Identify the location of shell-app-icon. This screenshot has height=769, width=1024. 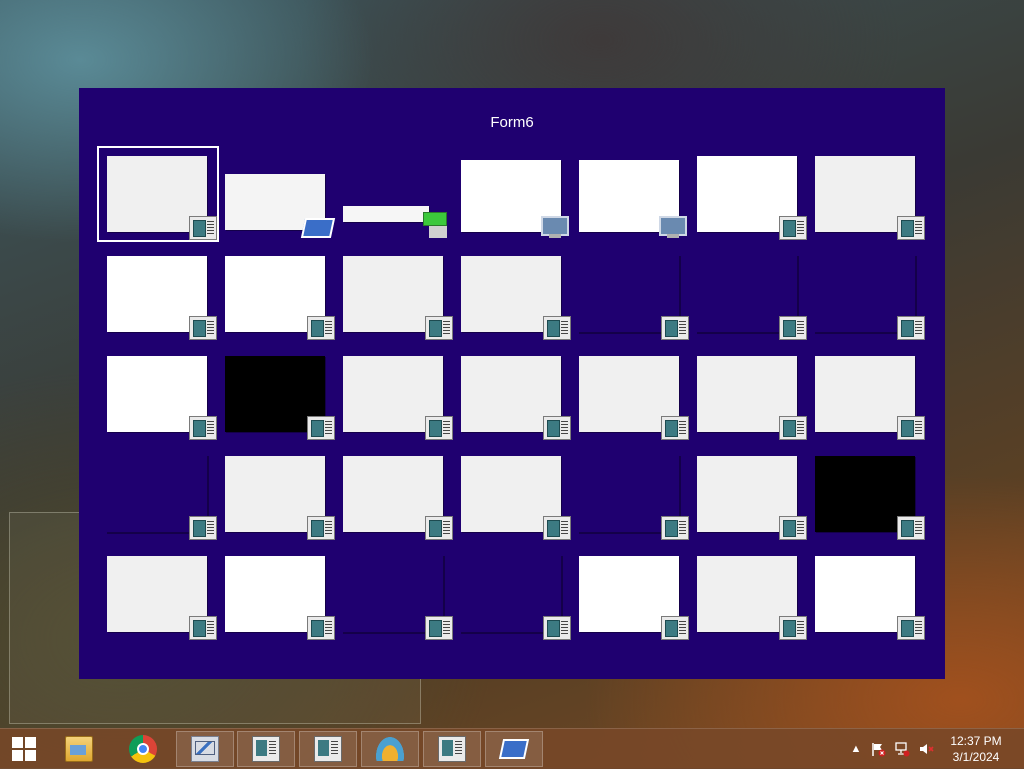
(390, 749).